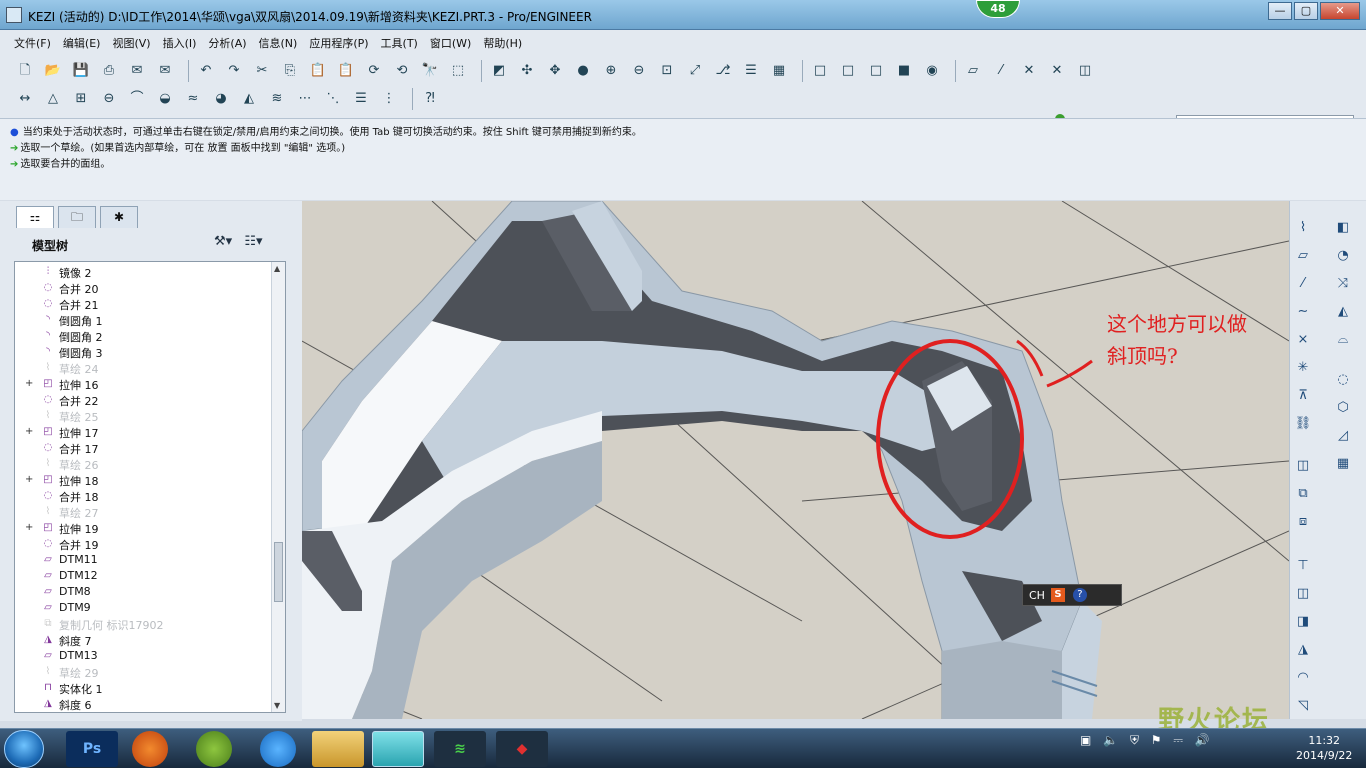 This screenshot has height=768, width=1366. I want to click on tree-item: ◌ 合并 17, so click(140, 448).